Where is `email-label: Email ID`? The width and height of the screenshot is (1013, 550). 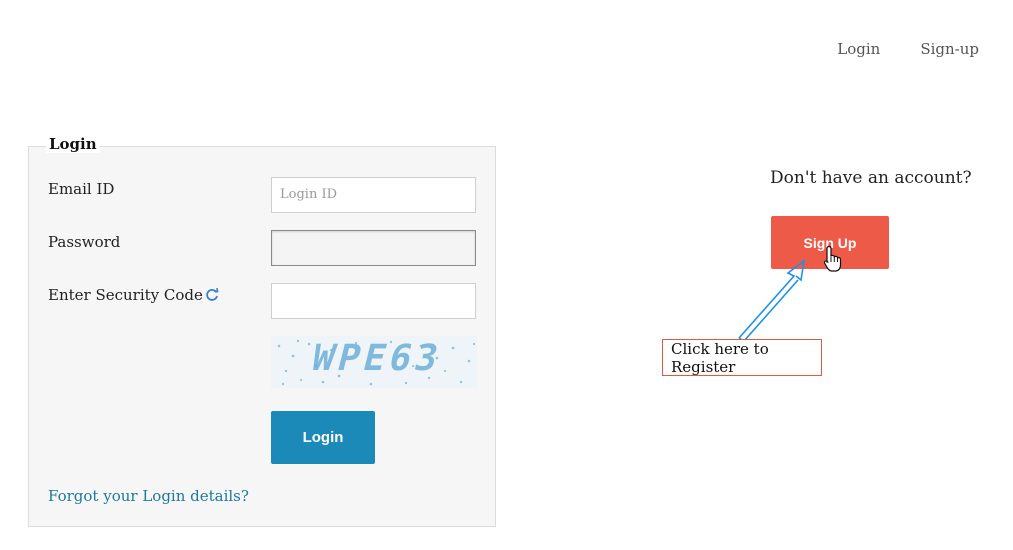
email-label: Email ID is located at coordinates (81, 189).